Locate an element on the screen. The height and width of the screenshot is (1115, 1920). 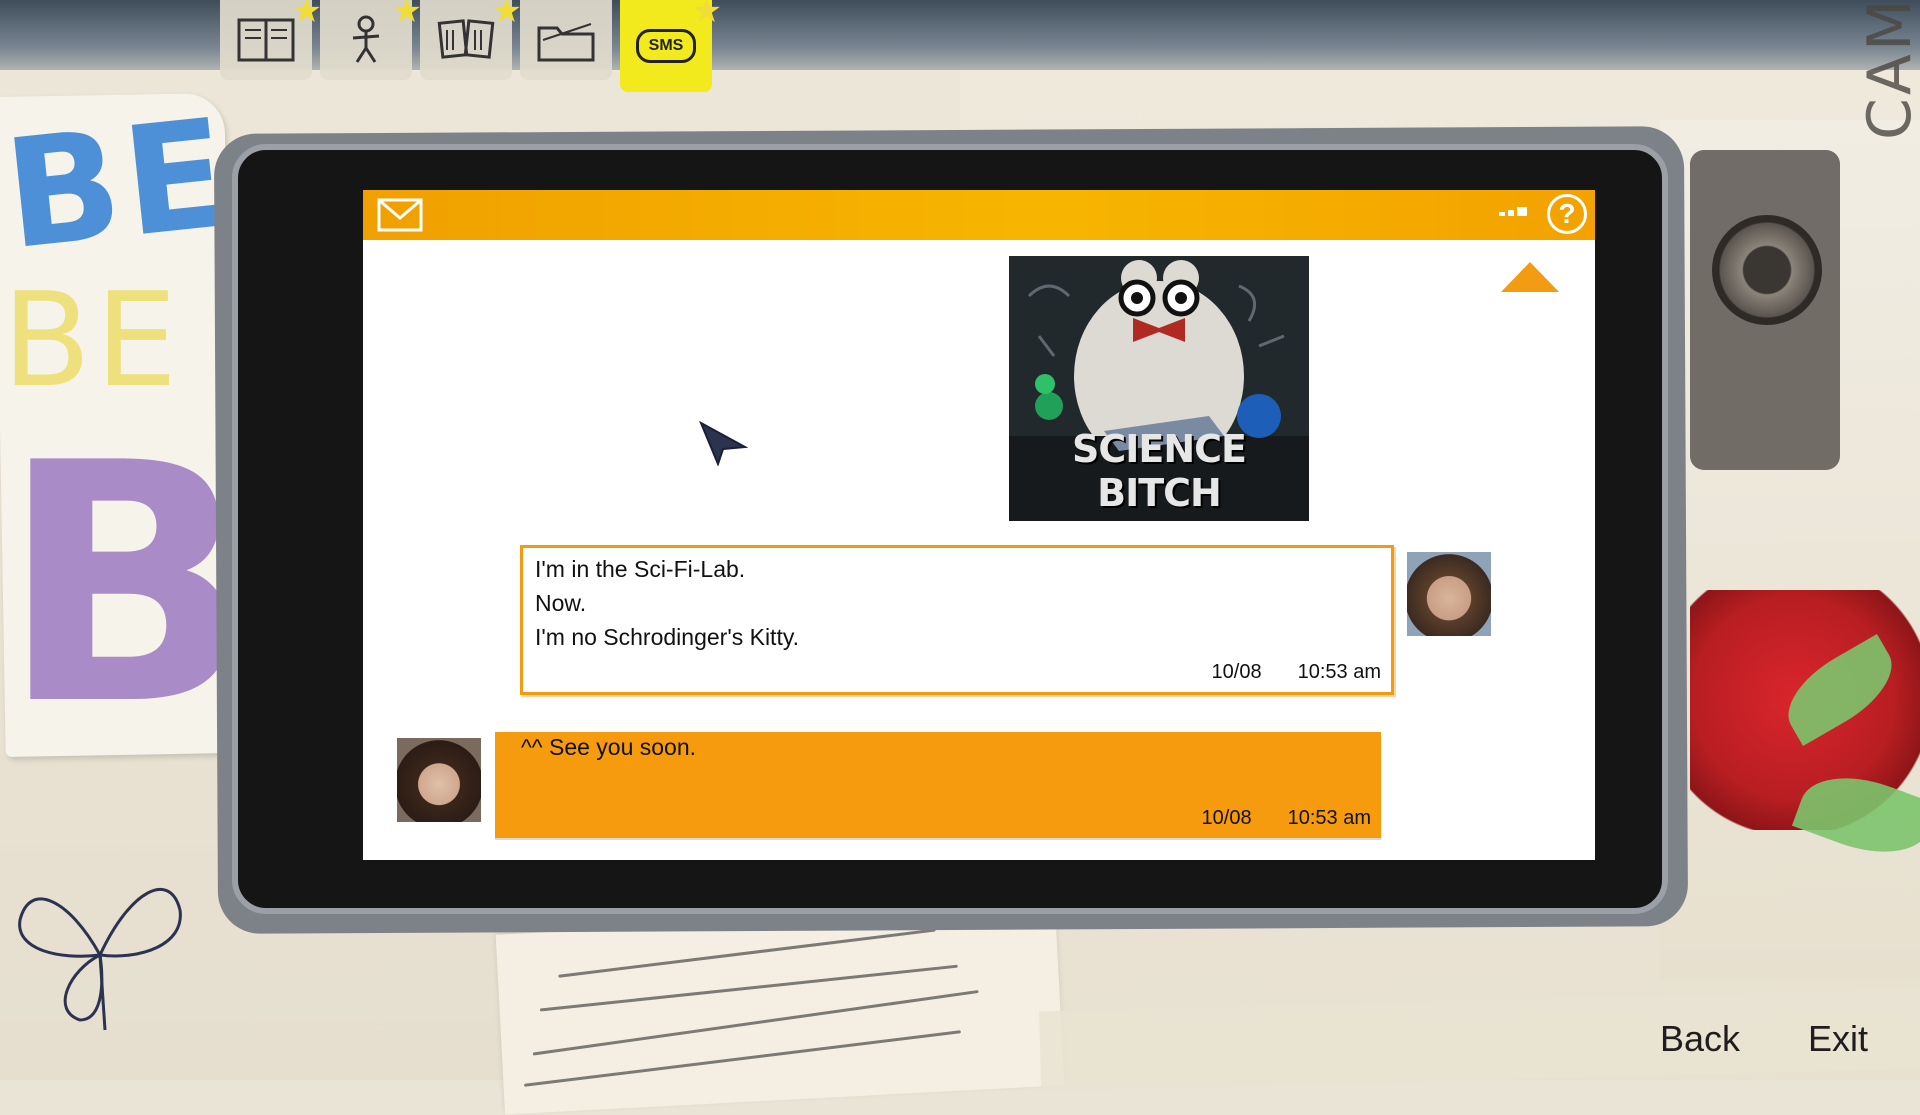
journal-tabs: ★ ★ ★ SMS ★ is located at coordinates (471, 47).